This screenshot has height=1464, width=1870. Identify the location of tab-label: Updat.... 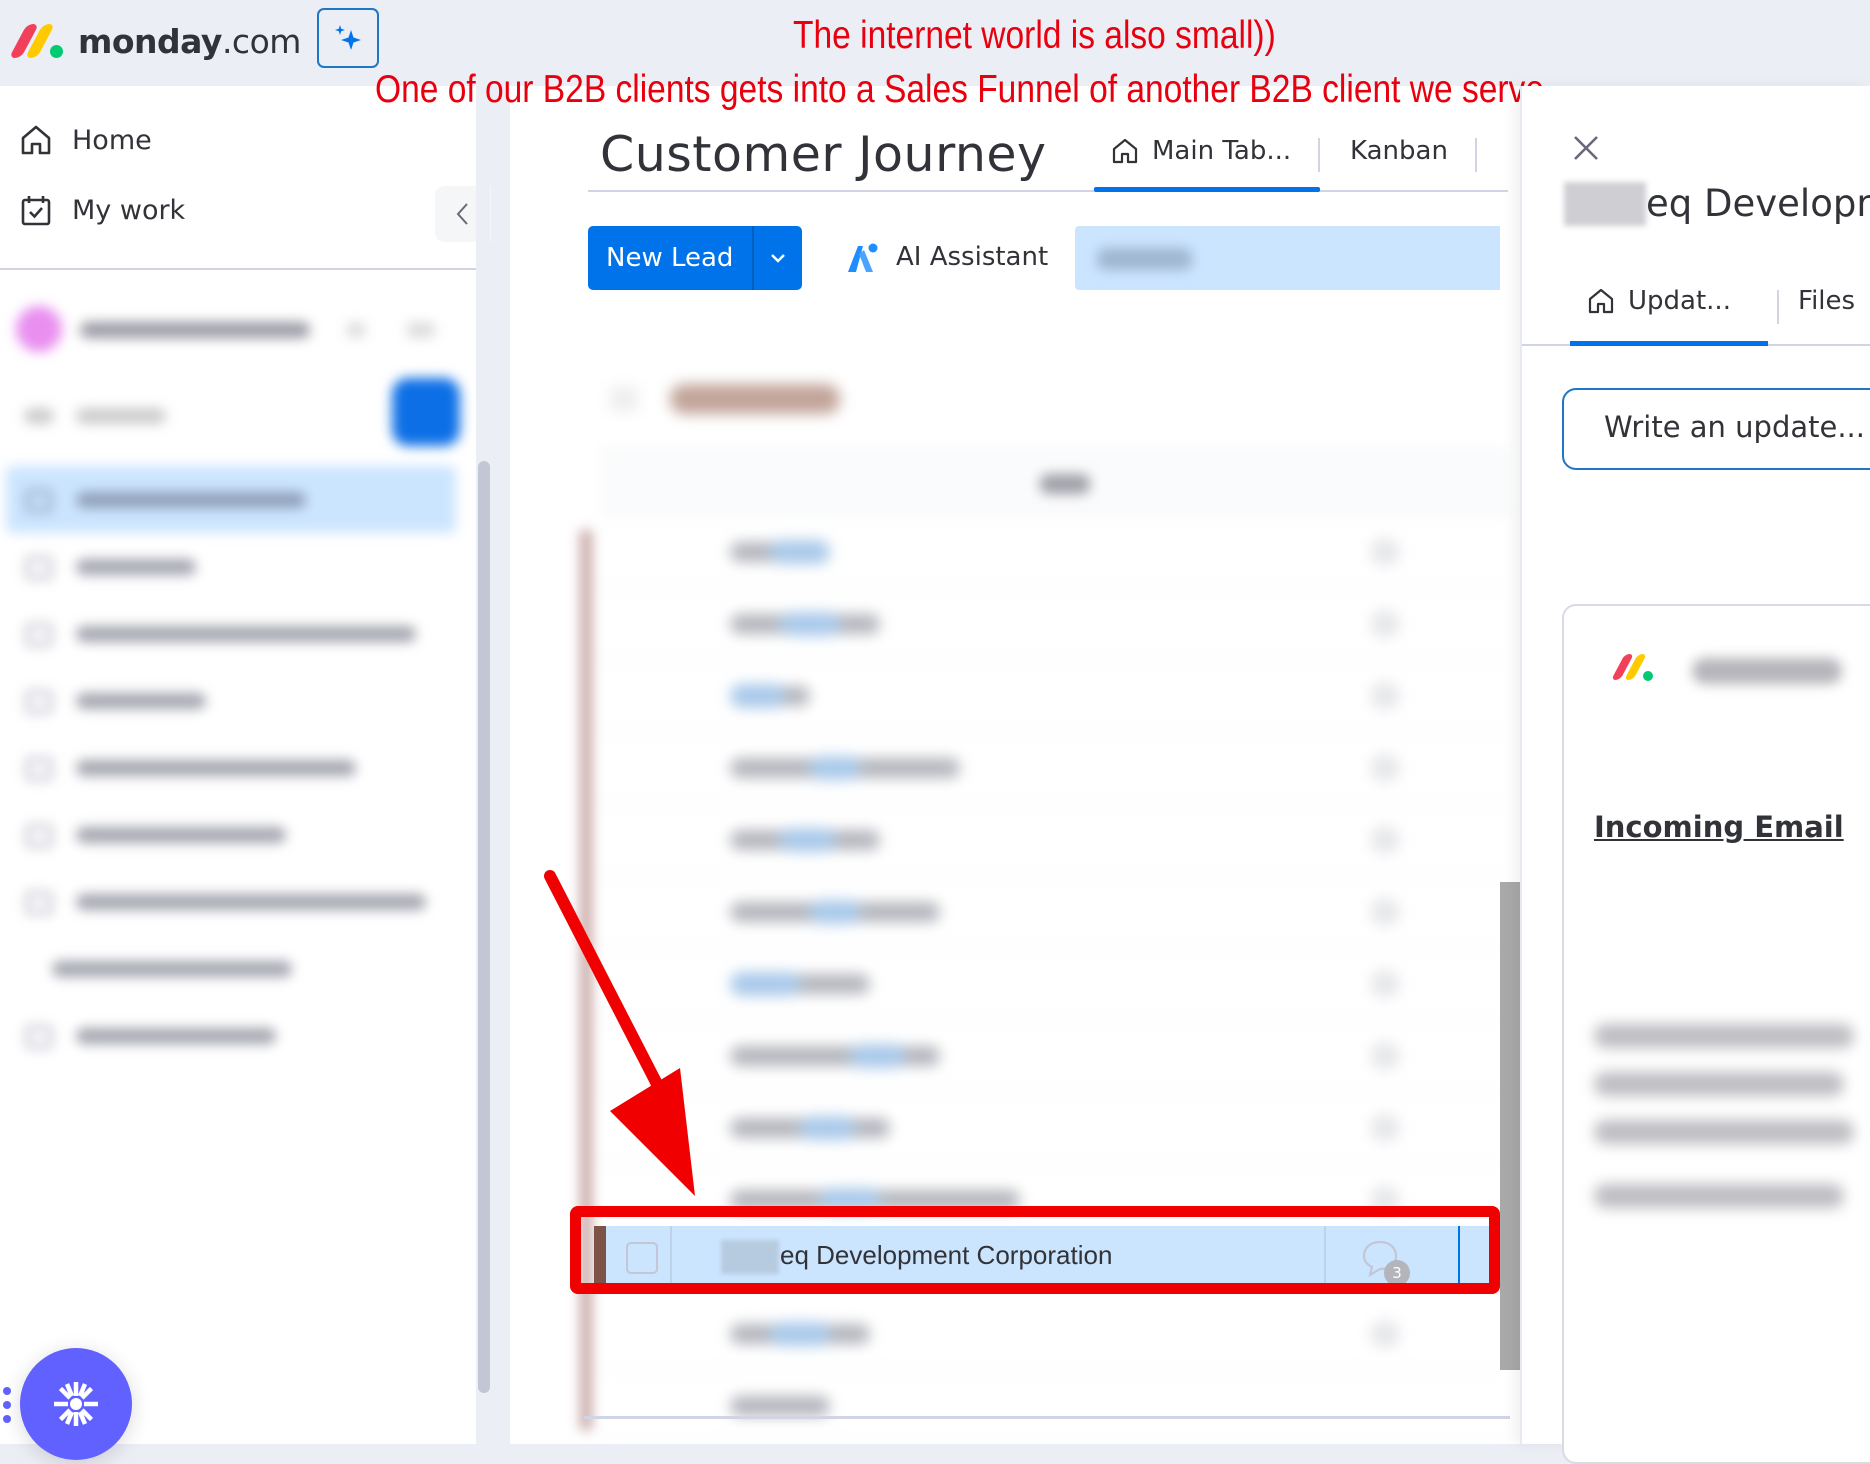
(1679, 301).